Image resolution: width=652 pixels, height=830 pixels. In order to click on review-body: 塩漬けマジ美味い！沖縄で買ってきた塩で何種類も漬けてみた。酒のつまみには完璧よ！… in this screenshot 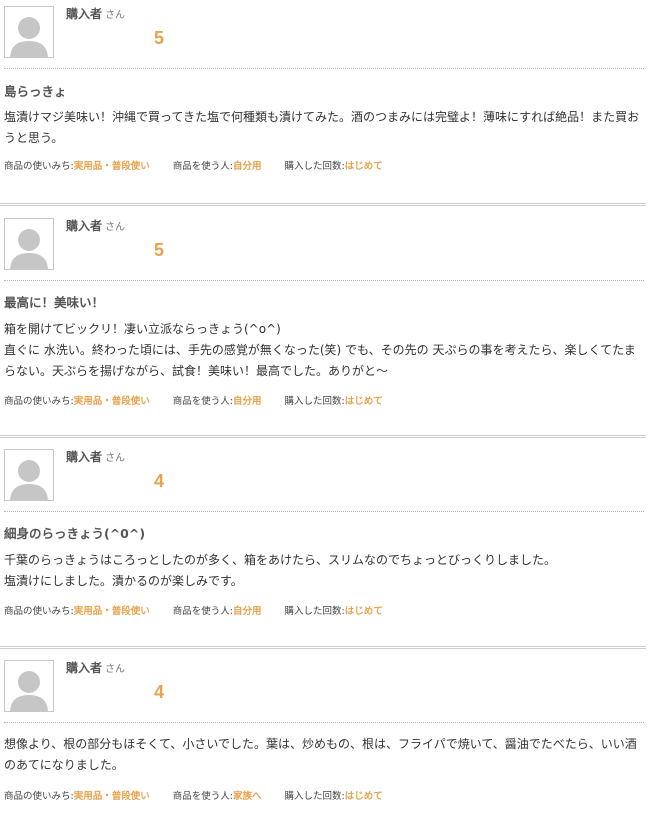, I will do `click(322, 127)`.